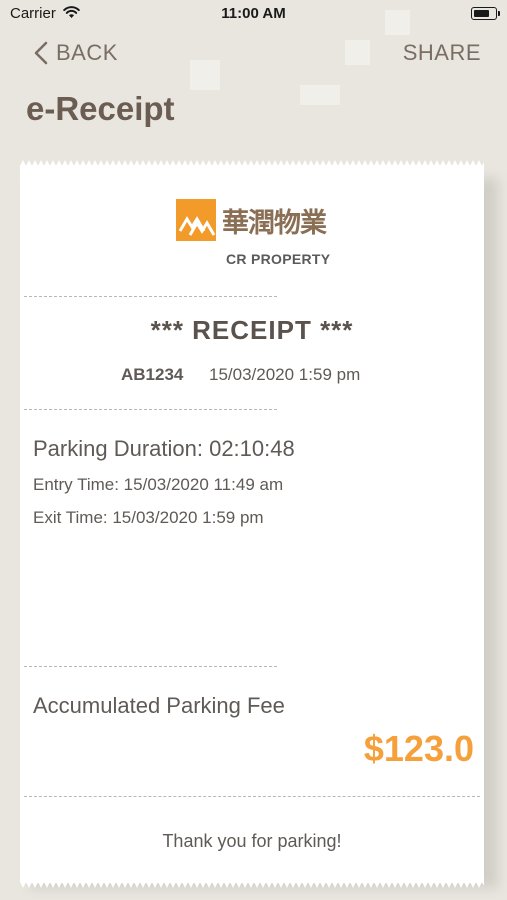  I want to click on logo-english-text: CR PROPERTY, so click(278, 259).